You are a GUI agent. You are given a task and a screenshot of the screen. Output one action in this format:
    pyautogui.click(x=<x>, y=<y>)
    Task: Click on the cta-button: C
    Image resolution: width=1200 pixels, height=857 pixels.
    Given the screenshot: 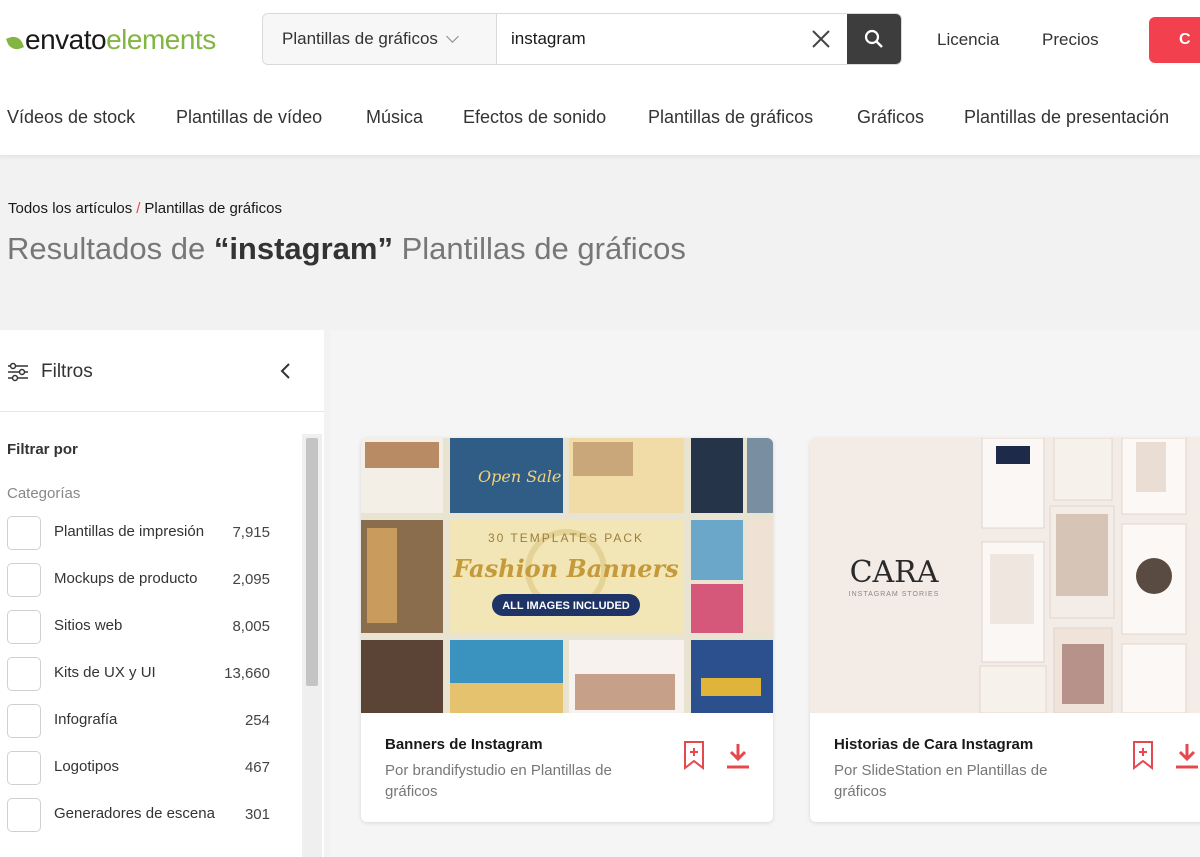 What is the action you would take?
    pyautogui.click(x=1174, y=40)
    